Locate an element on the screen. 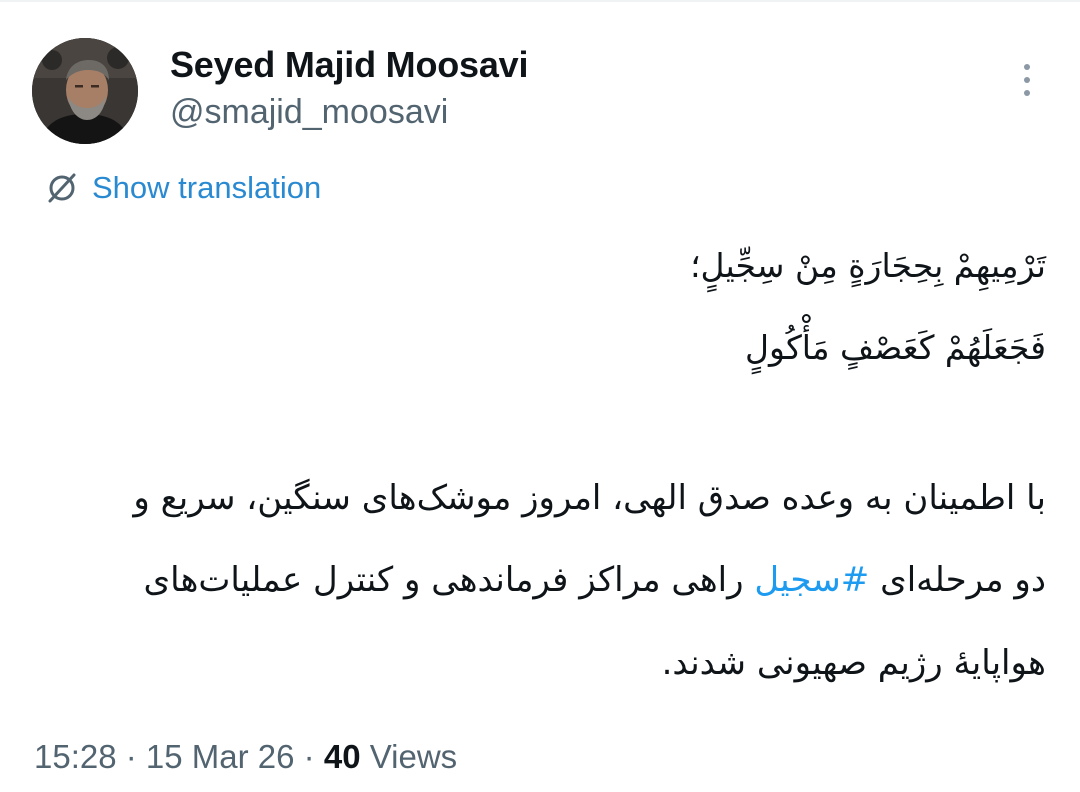  show-translation-link: Show translation is located at coordinates (182, 188).